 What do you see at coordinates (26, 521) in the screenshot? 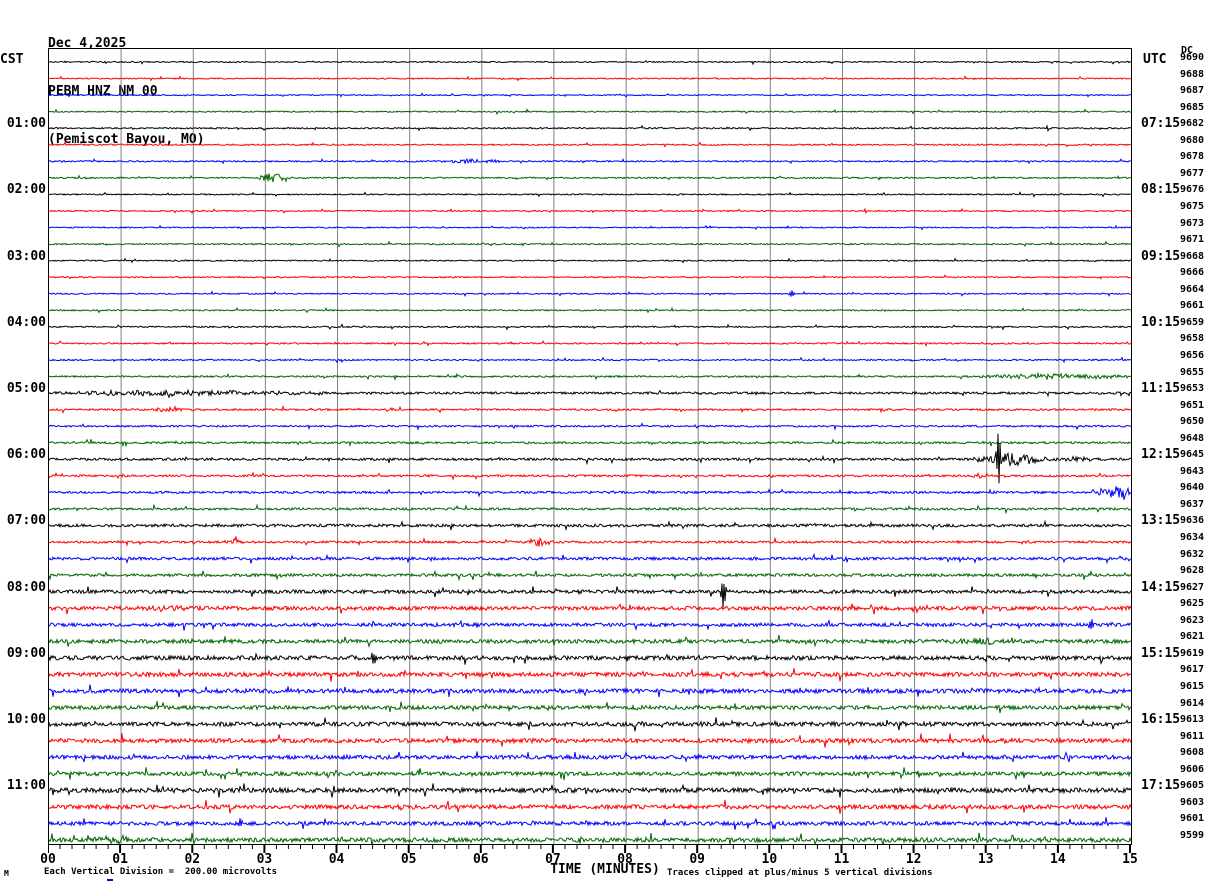
I see `cst-hour-label: 07:00` at bounding box center [26, 521].